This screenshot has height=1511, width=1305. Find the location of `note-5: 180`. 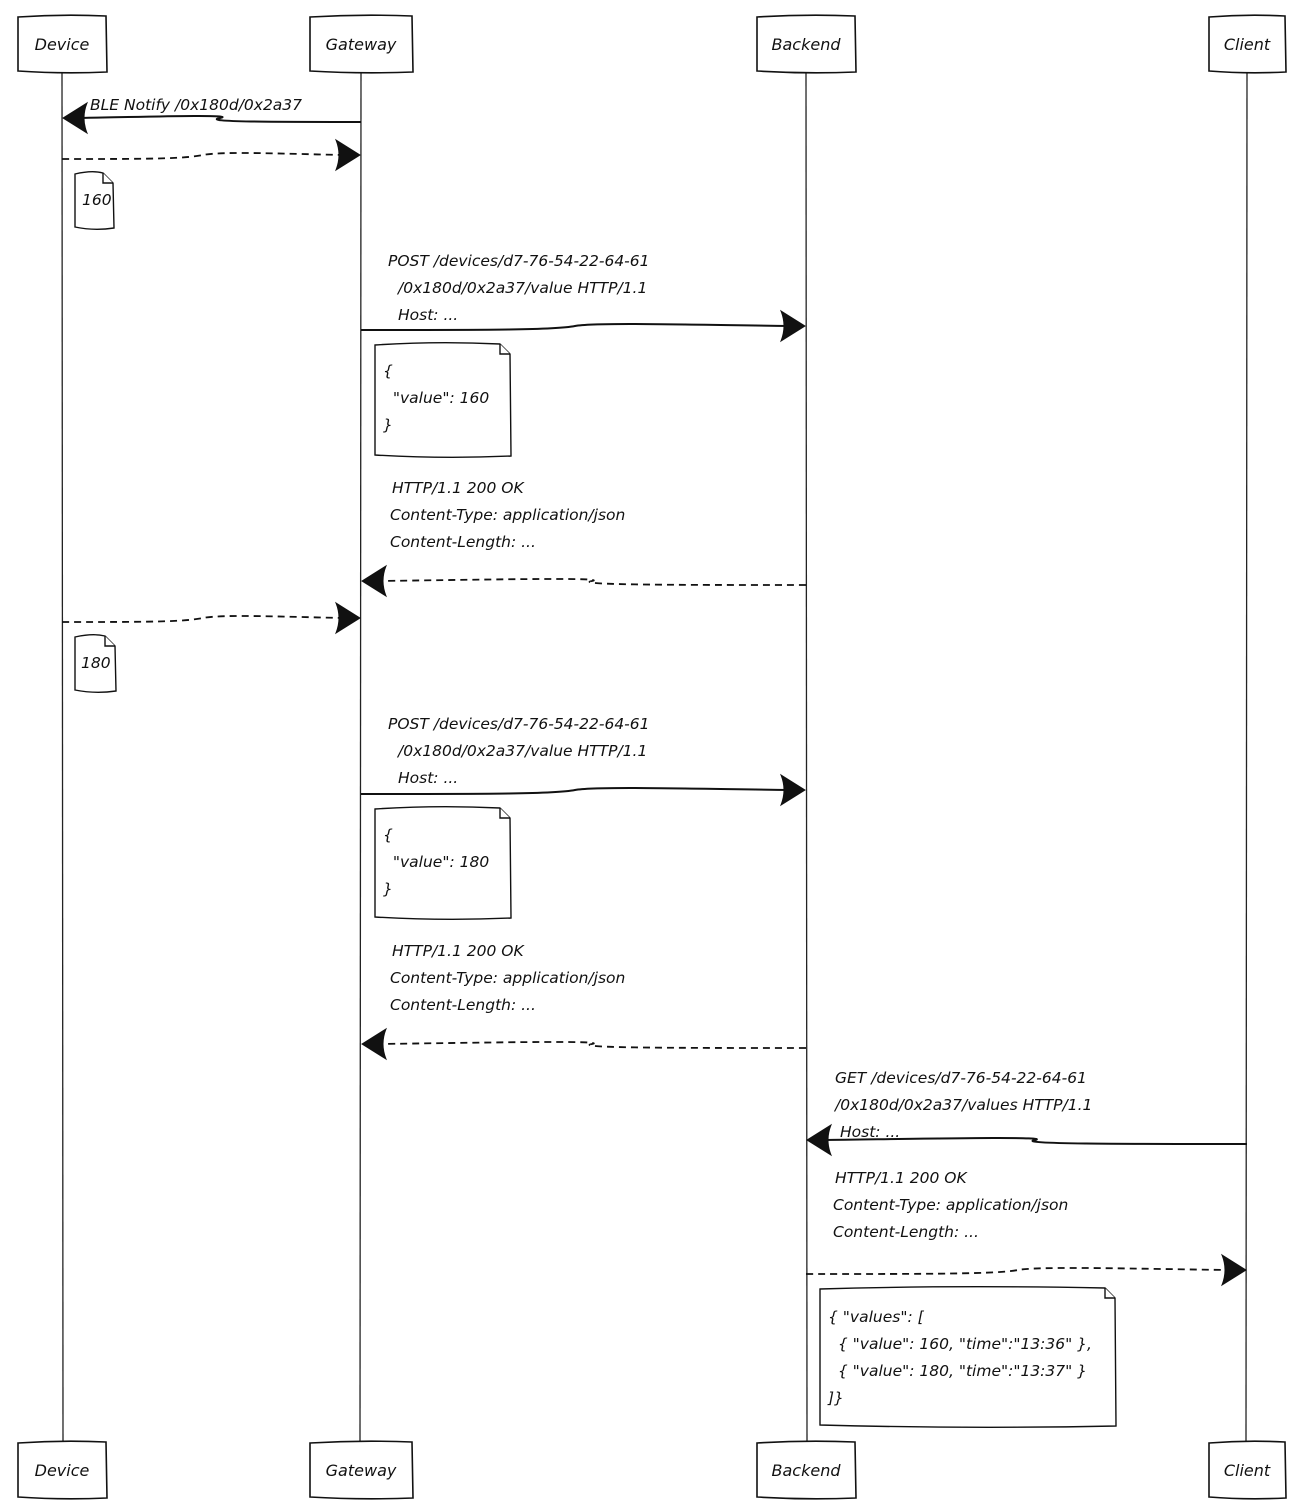

note-5: 180 is located at coordinates (95, 663).